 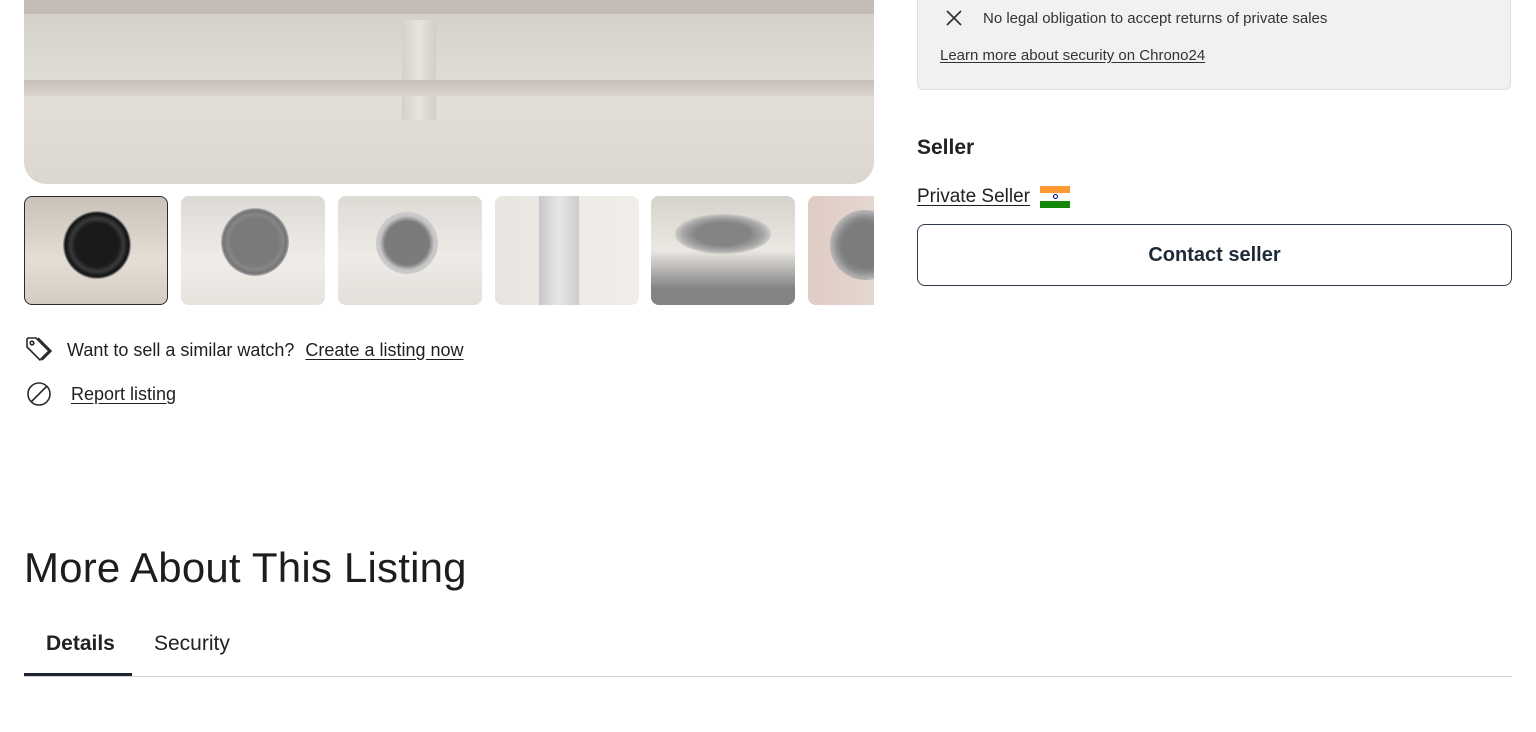 What do you see at coordinates (181, 349) in the screenshot?
I see `sell-prompt-text: Want to sell a similar watch?` at bounding box center [181, 349].